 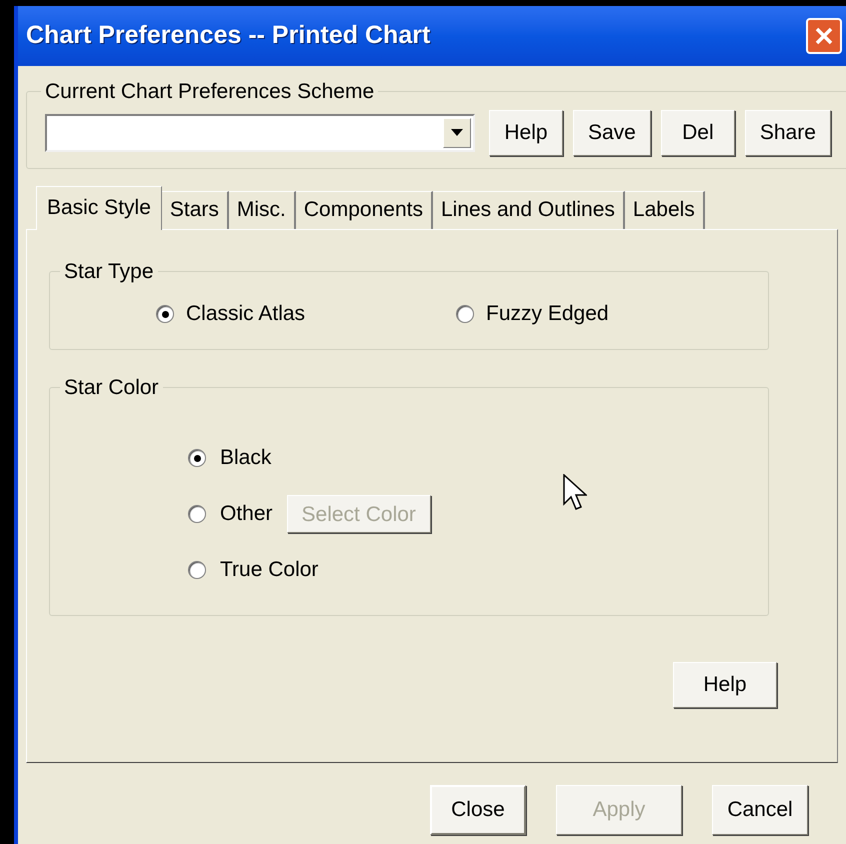 I want to click on close-button, so click(x=824, y=36).